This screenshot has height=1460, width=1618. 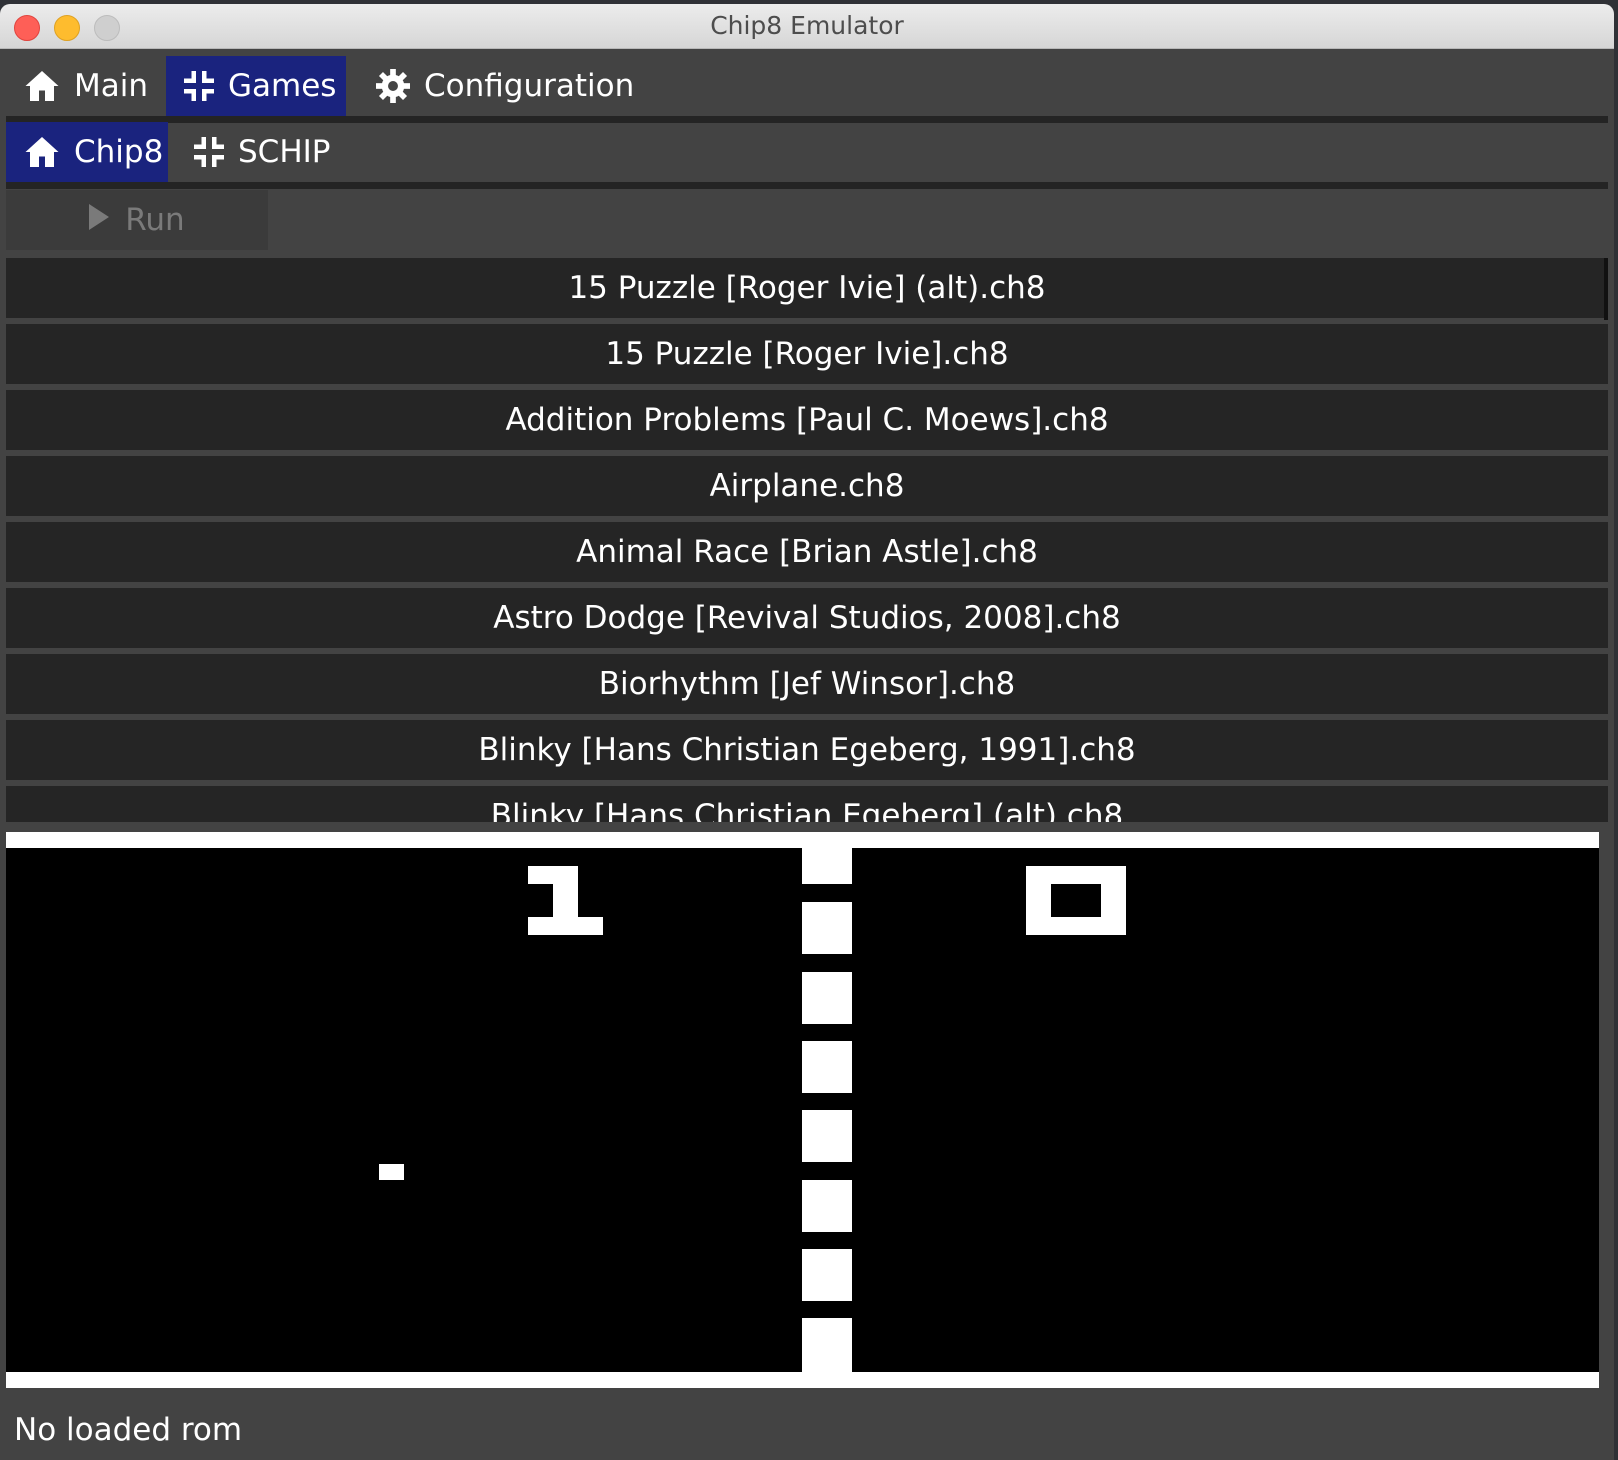 I want to click on list-item: Astro Dodge [Revival Studios, 2008].ch8, so click(x=807, y=618).